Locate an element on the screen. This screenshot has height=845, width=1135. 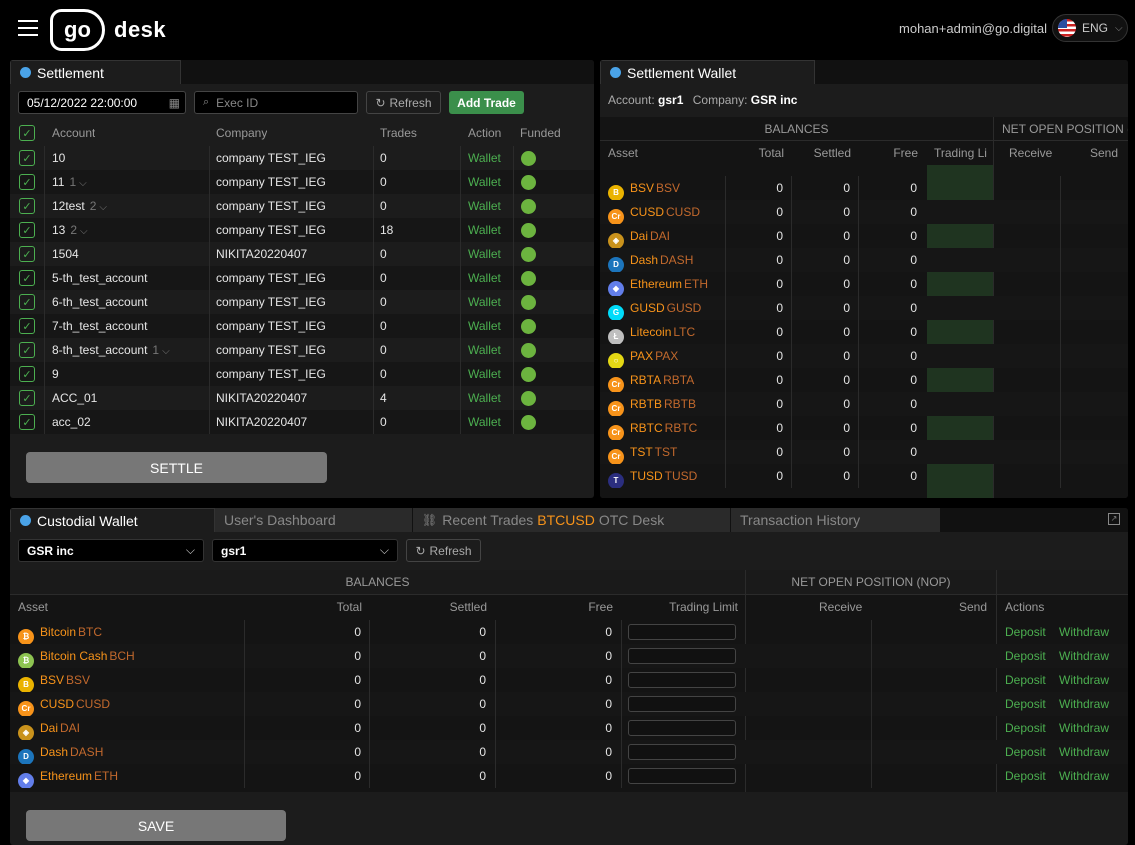
tab-recent-trades: ⛓ Recent Trades BTCUSD OTC Desk is located at coordinates (572, 520).